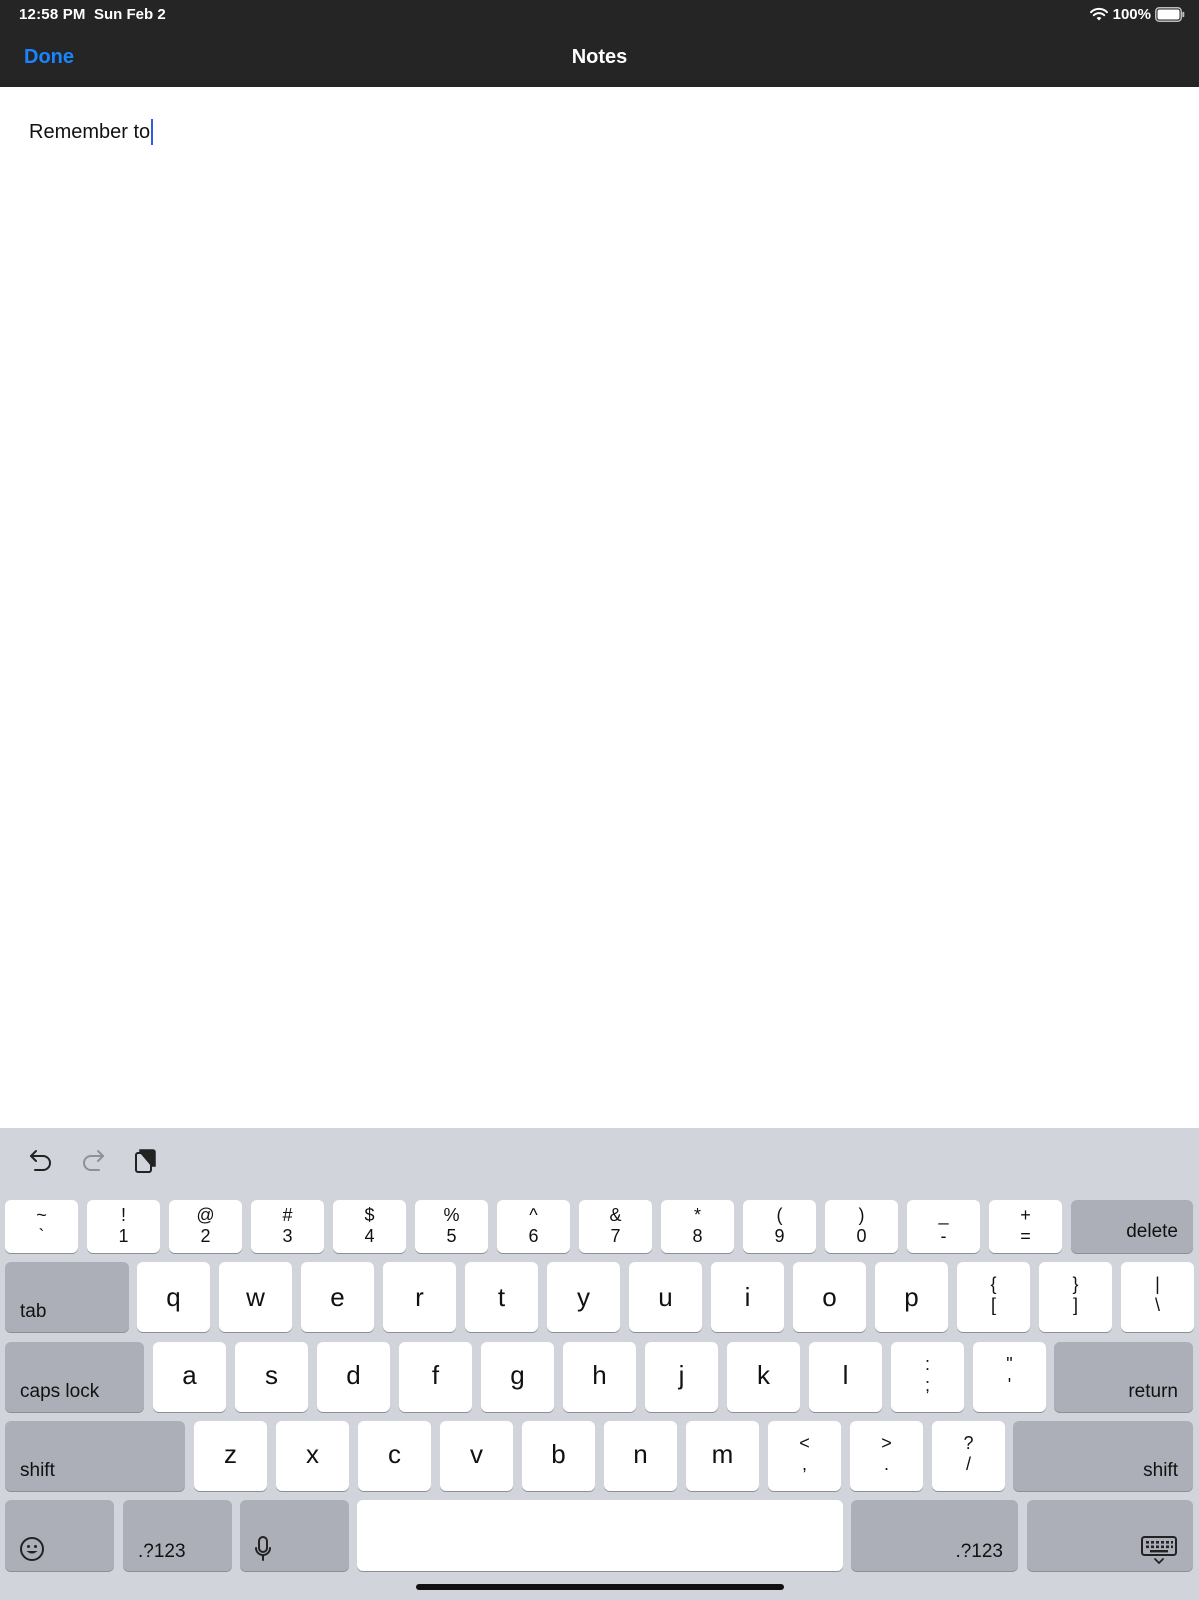 The width and height of the screenshot is (1199, 1600). I want to click on dictation-key, so click(294, 1535).